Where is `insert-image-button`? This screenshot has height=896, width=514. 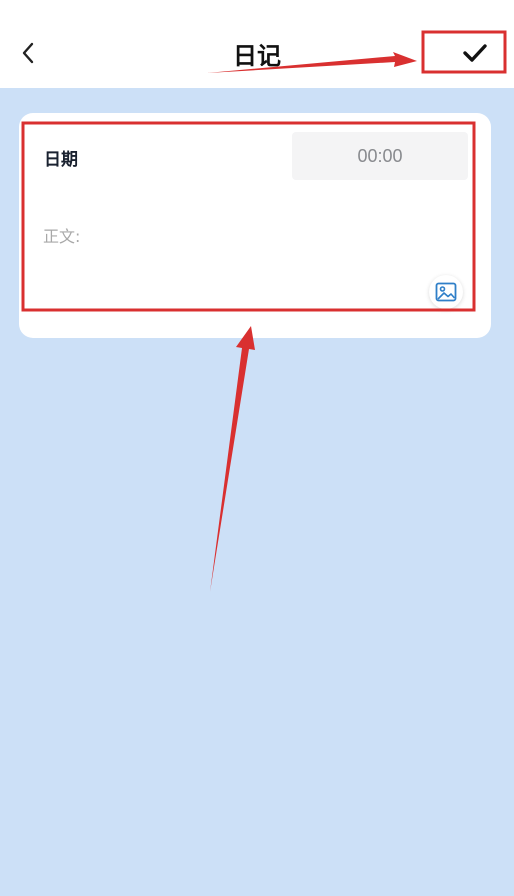
insert-image-button is located at coordinates (446, 292).